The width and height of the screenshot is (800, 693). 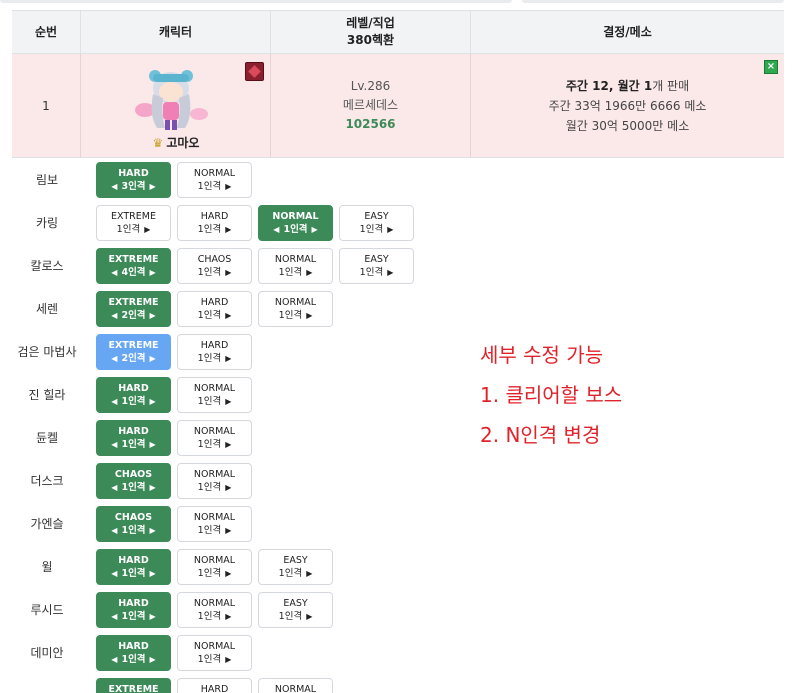 I want to click on header-number: 순번, so click(x=46, y=32).